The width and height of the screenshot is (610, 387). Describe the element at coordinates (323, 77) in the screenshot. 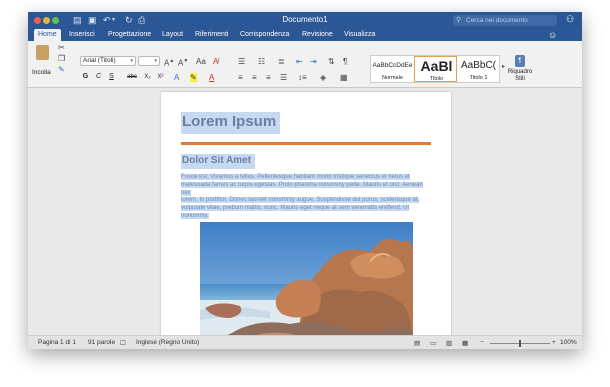

I see `shading-icon: ◈` at that location.